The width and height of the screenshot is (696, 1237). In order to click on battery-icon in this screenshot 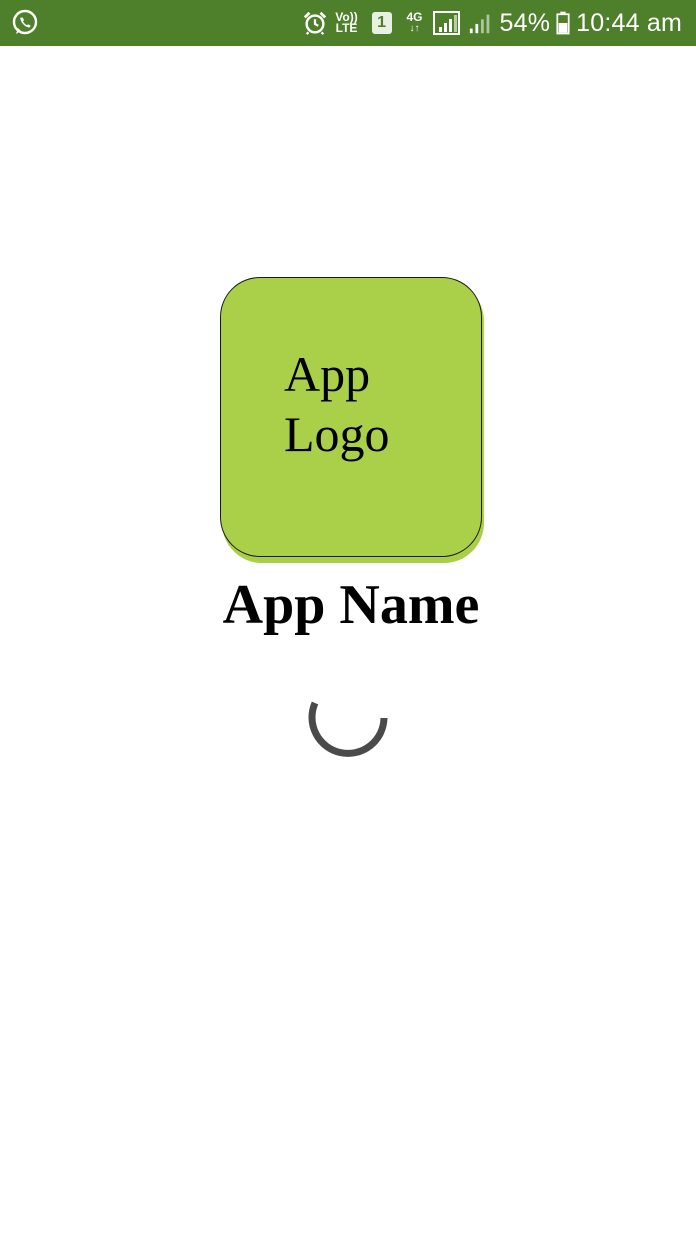, I will do `click(563, 23)`.